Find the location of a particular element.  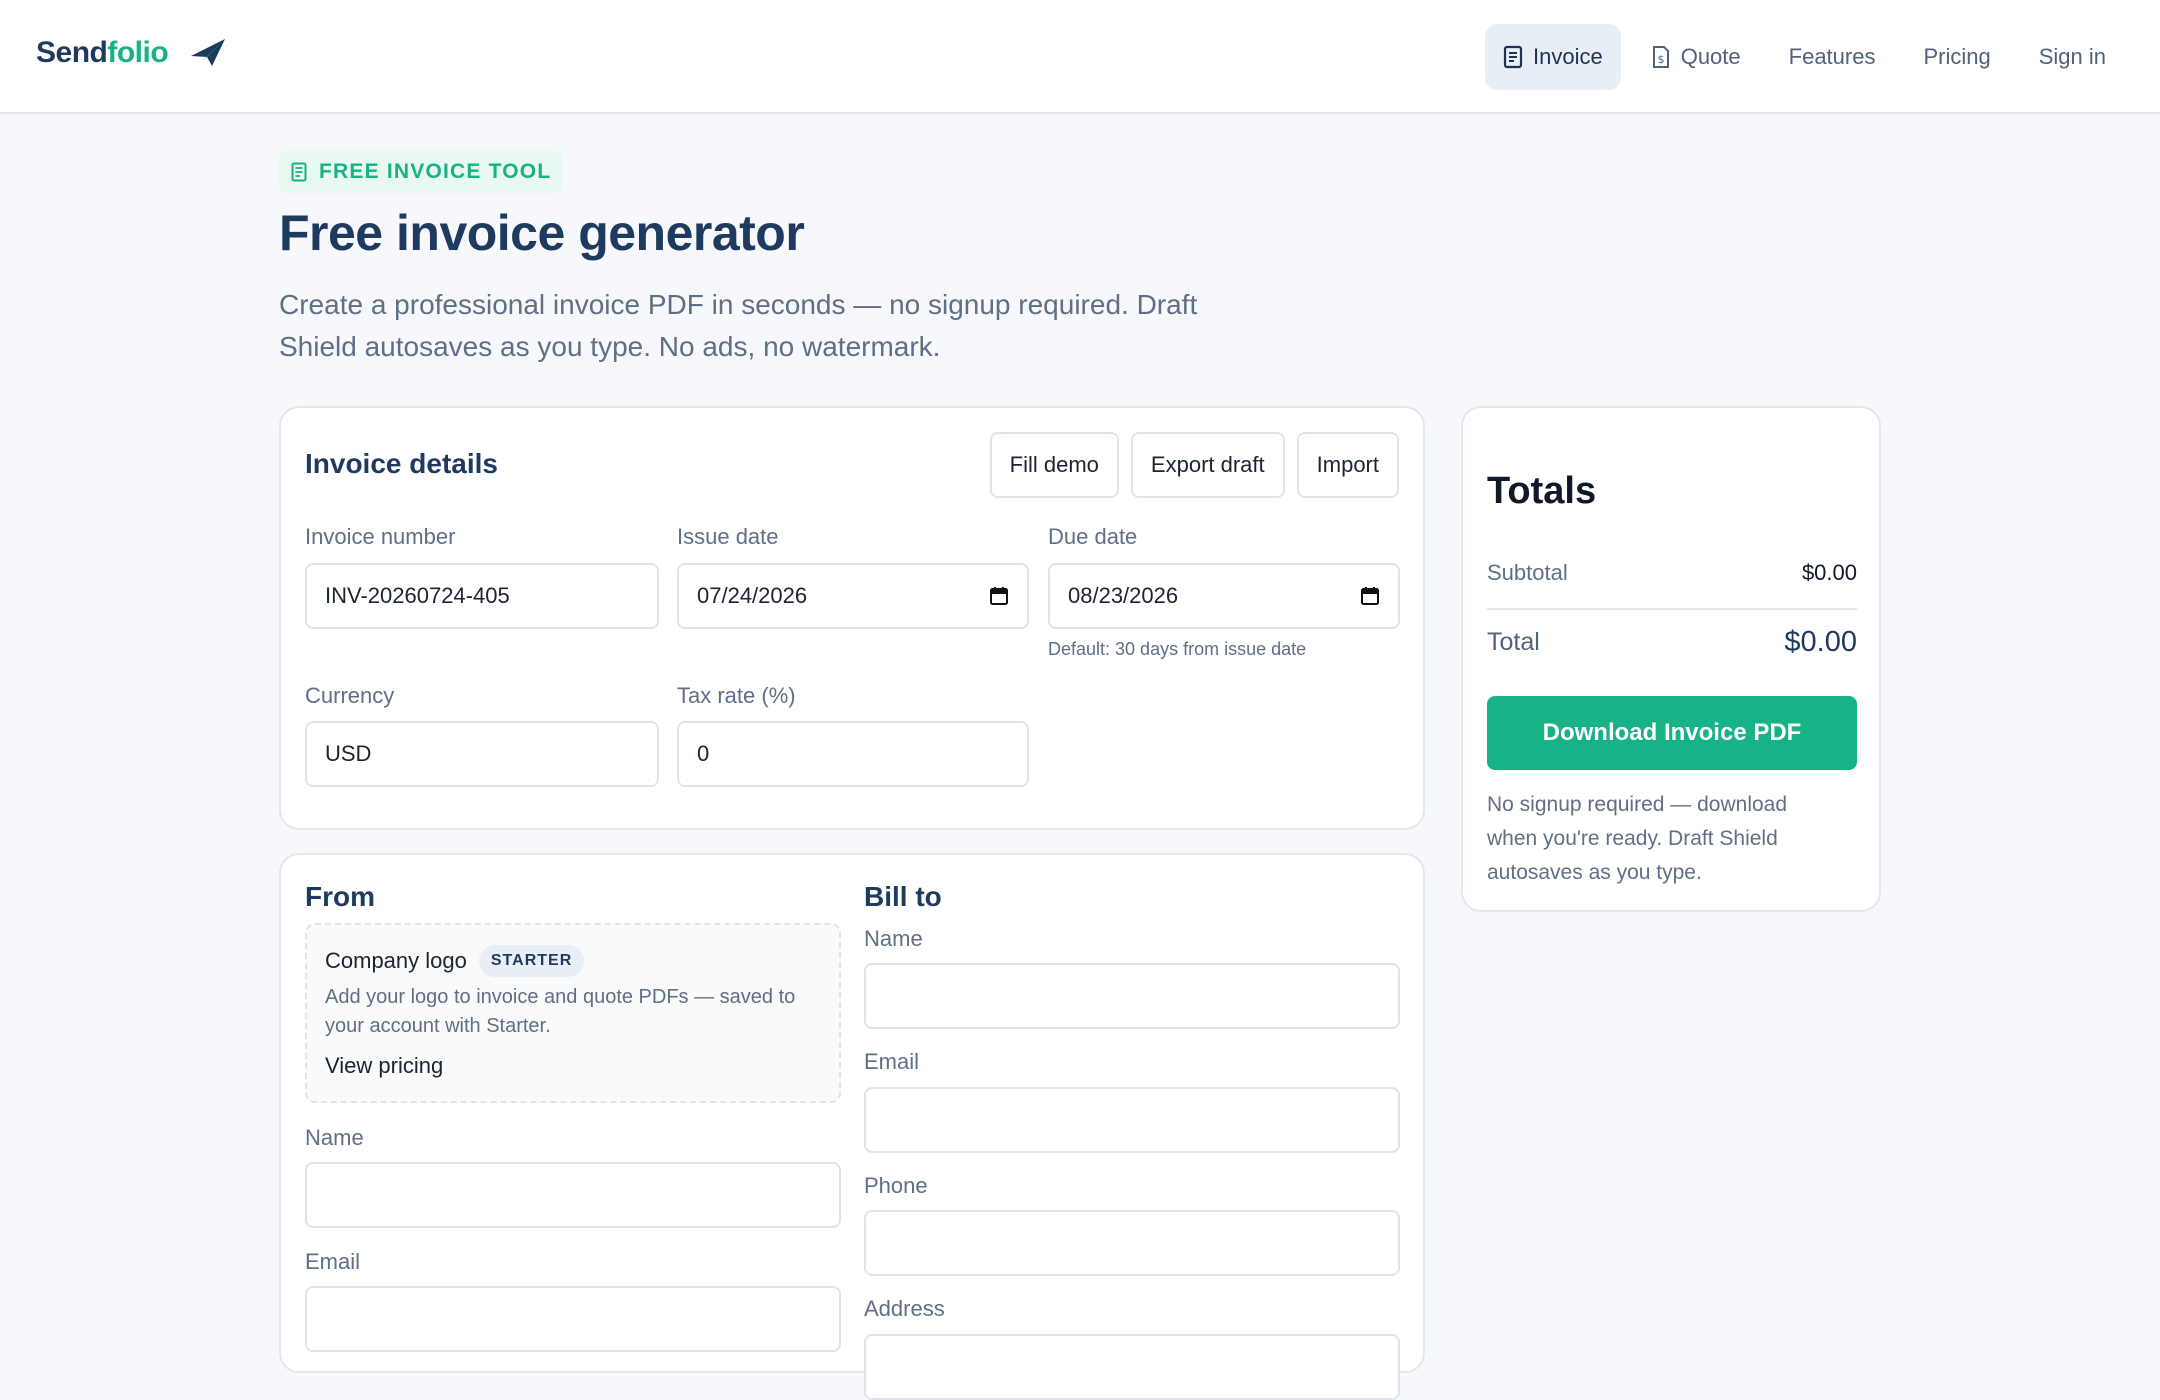

brand-logo: Sendfolio is located at coordinates (131, 53).